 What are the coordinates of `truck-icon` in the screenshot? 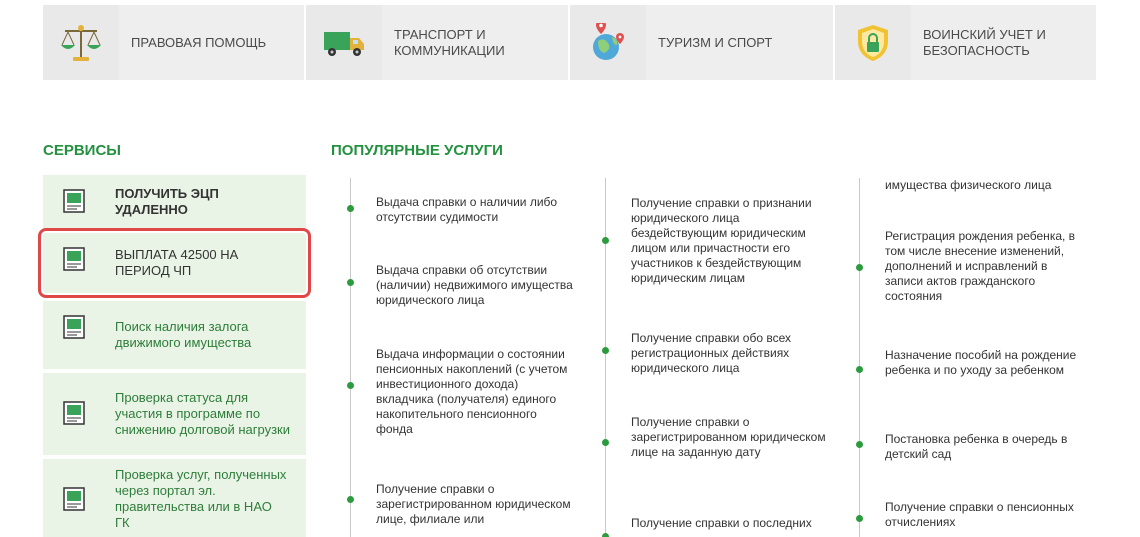 It's located at (344, 43).